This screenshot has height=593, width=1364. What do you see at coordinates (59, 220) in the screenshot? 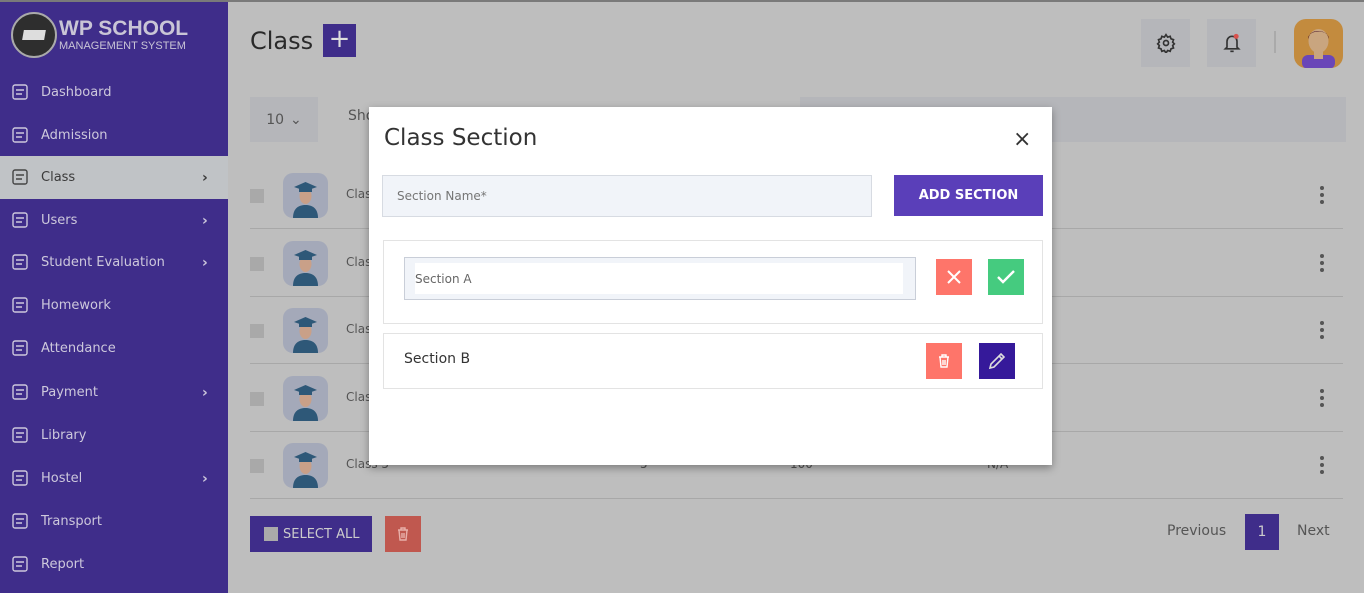
I see `sidebar-item-label: Users` at bounding box center [59, 220].